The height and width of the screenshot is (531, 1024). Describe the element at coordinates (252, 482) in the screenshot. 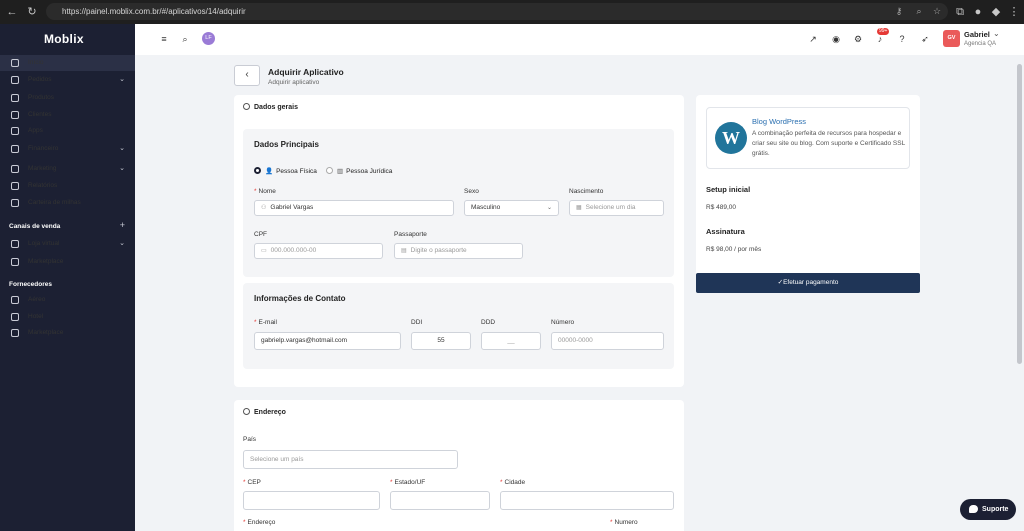

I see `cep-label: * CEP` at that location.